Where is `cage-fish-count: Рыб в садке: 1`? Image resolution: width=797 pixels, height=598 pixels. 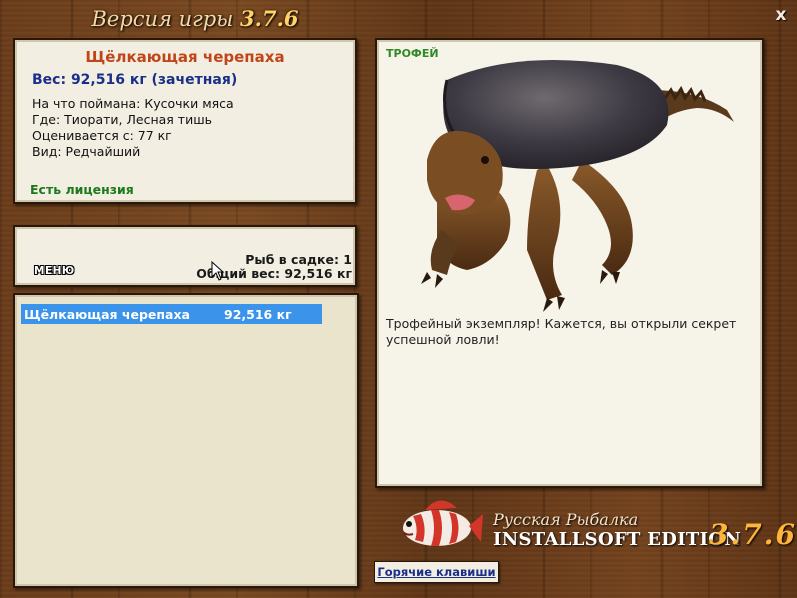
cage-fish-count: Рыб в садке: 1 is located at coordinates (298, 259).